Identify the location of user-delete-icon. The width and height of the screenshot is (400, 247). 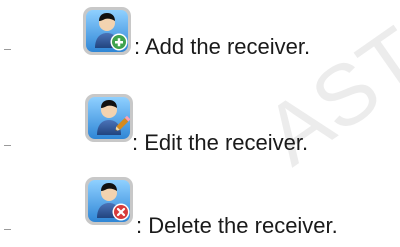
(109, 201).